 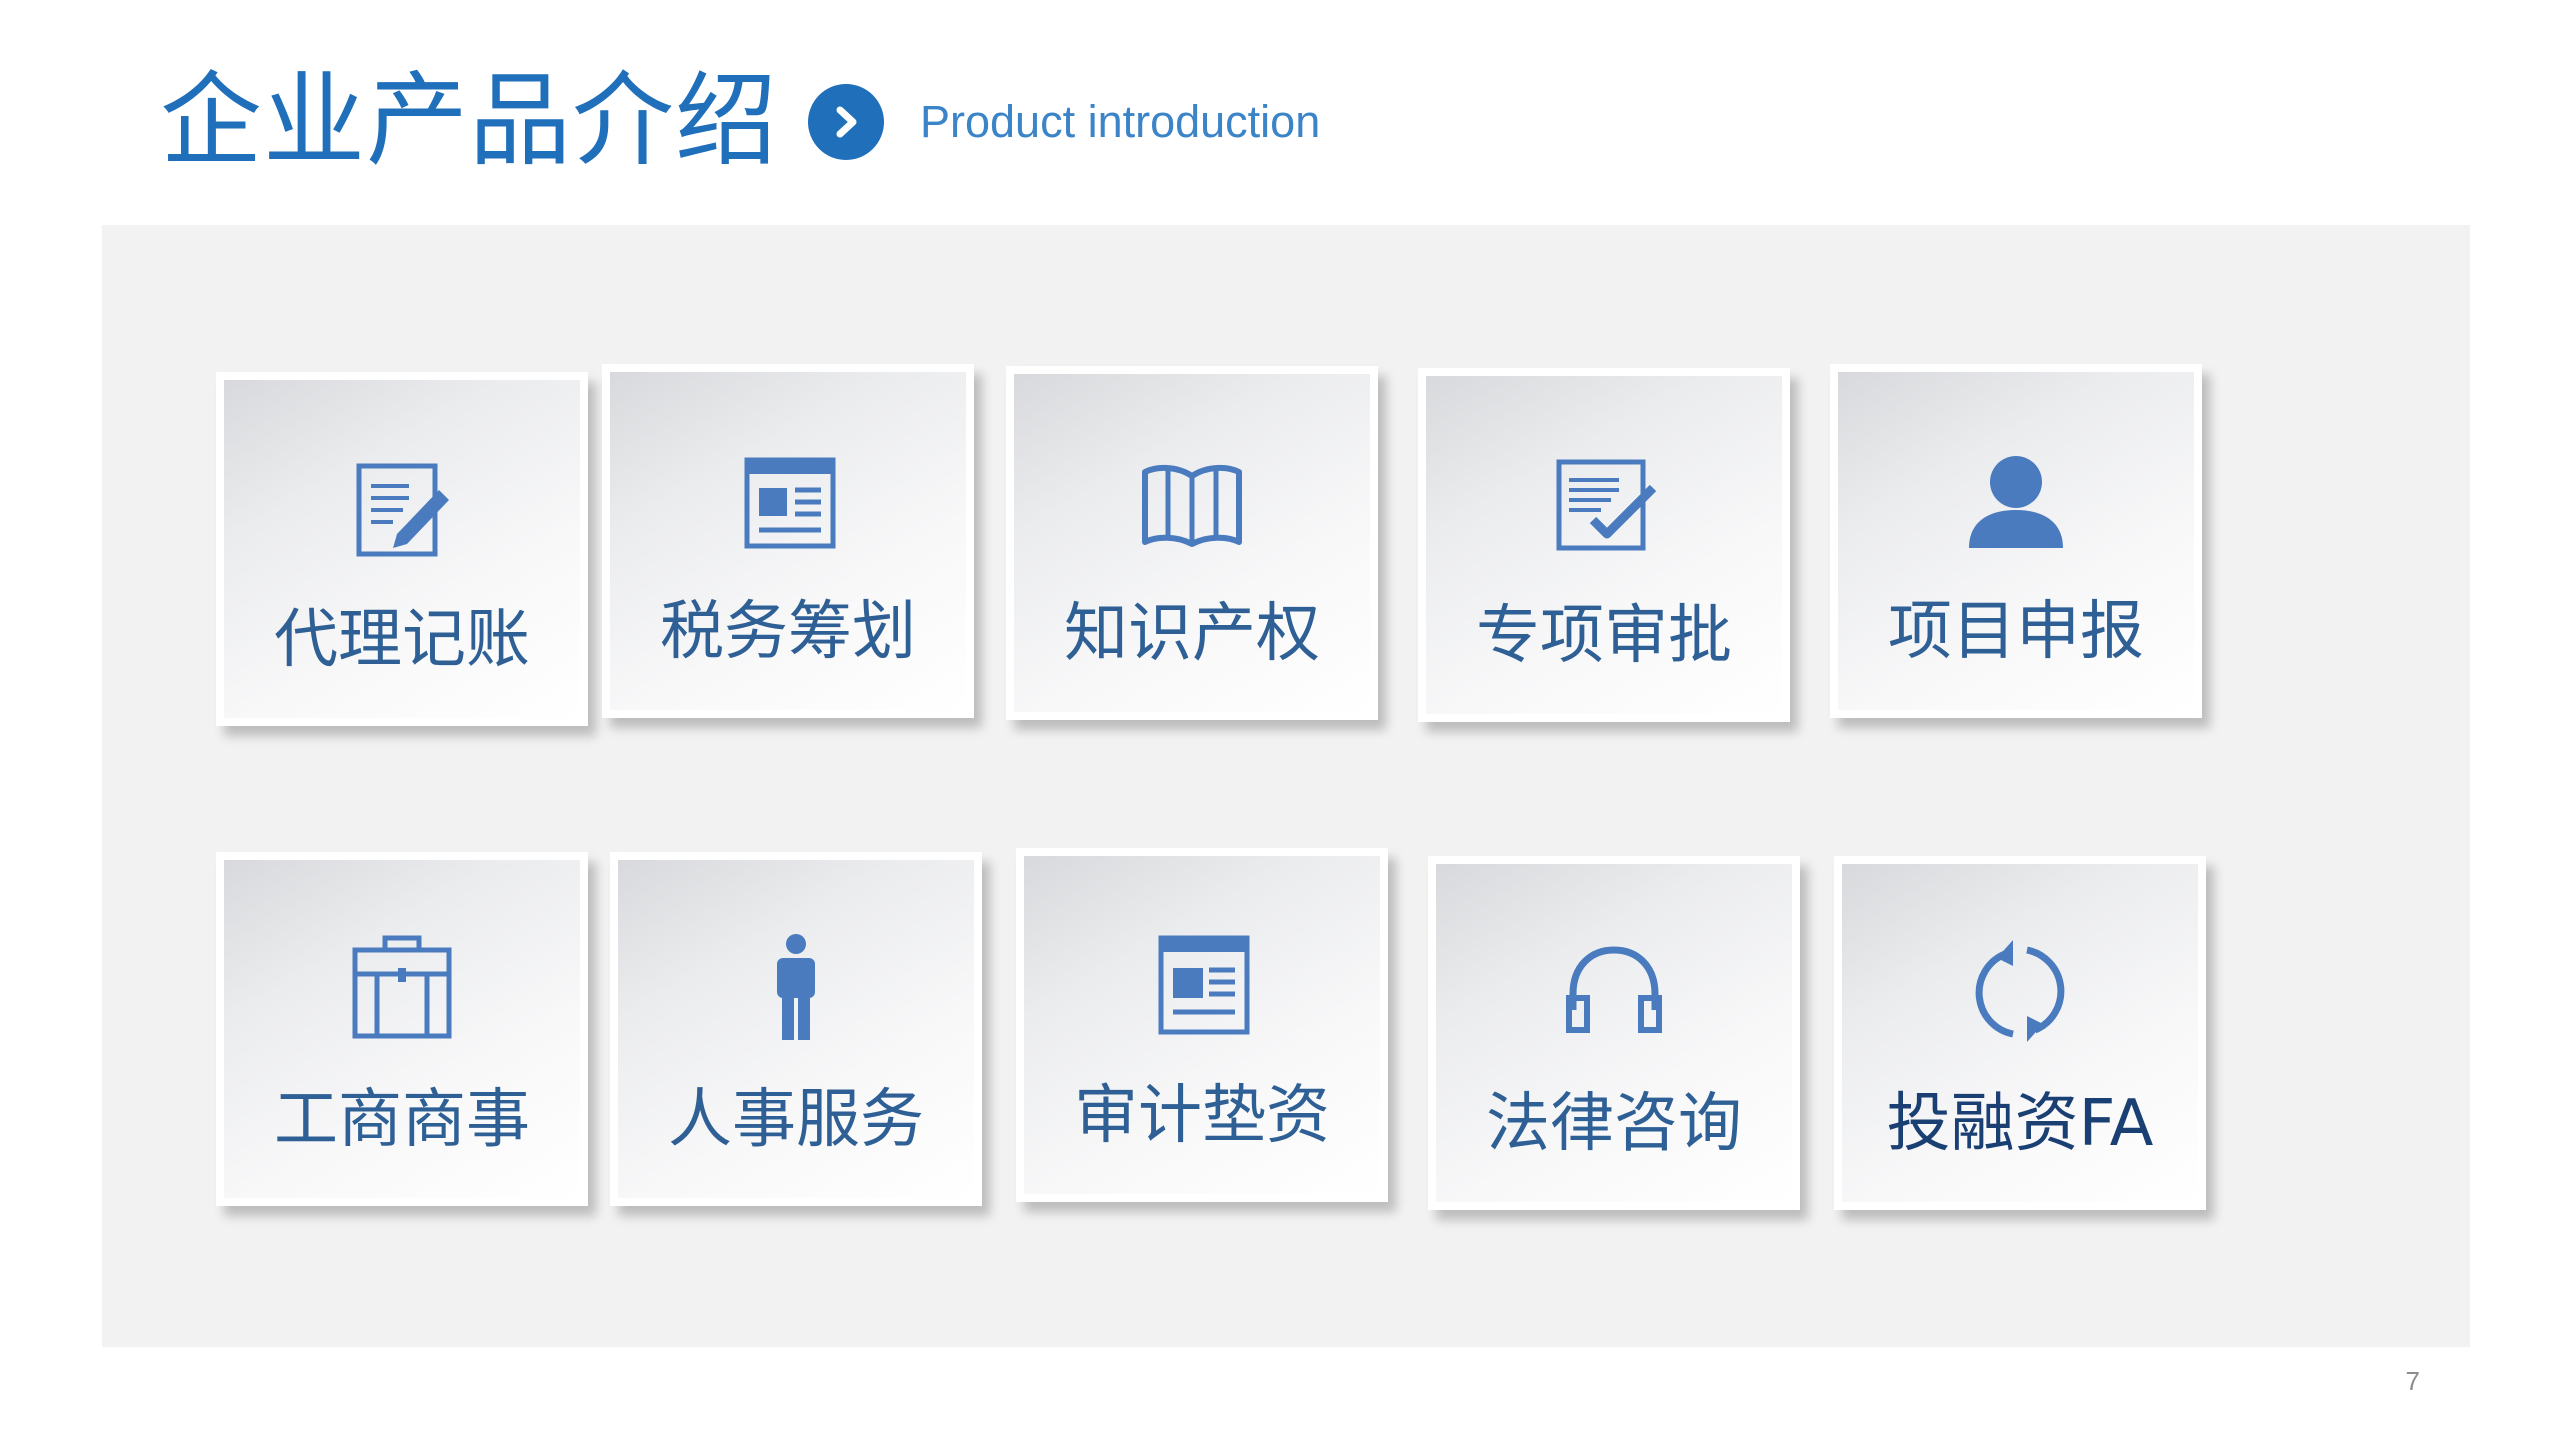 What do you see at coordinates (1192, 501) in the screenshot?
I see `open-book-icon` at bounding box center [1192, 501].